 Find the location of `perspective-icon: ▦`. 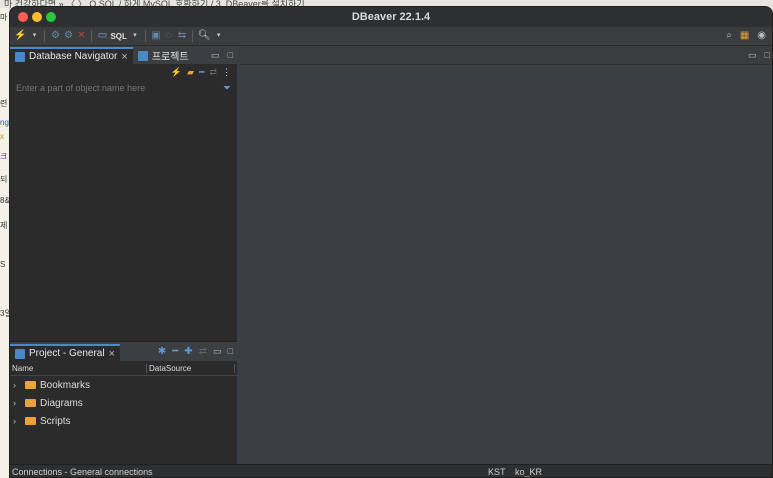

perspective-icon: ▦ is located at coordinates (744, 35).